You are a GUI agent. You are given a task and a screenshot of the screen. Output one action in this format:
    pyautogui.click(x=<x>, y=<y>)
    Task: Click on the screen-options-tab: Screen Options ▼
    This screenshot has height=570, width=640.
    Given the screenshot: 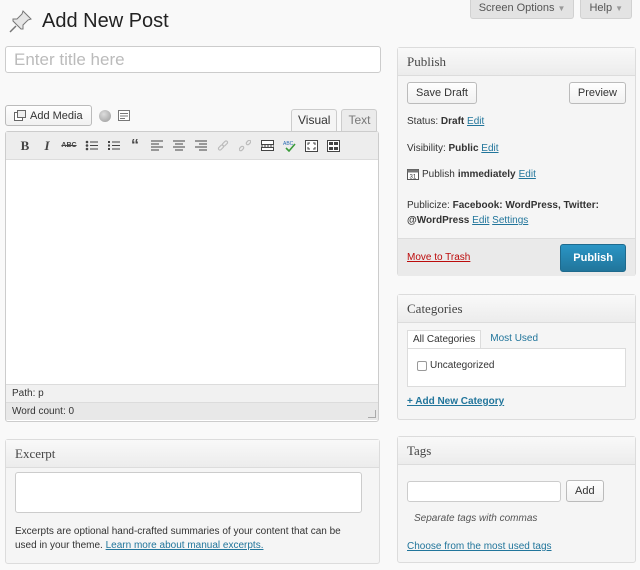 What is the action you would take?
    pyautogui.click(x=522, y=9)
    